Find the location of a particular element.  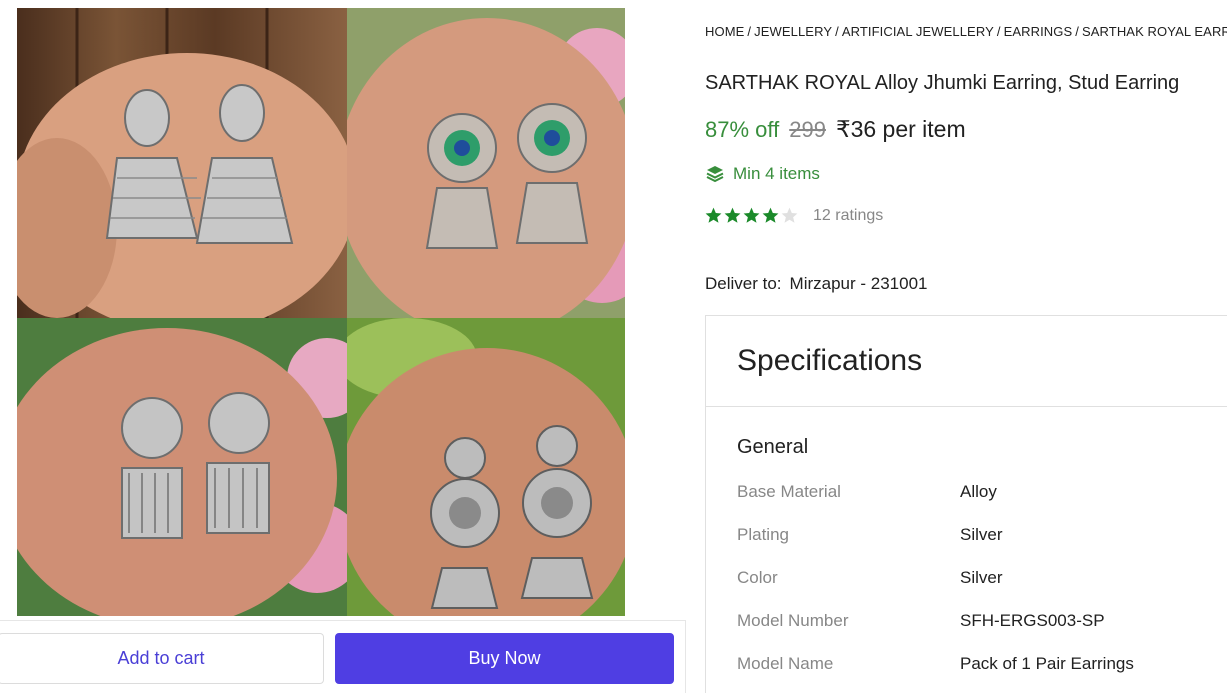

breadcrumb-home: HOME is located at coordinates (724, 31).